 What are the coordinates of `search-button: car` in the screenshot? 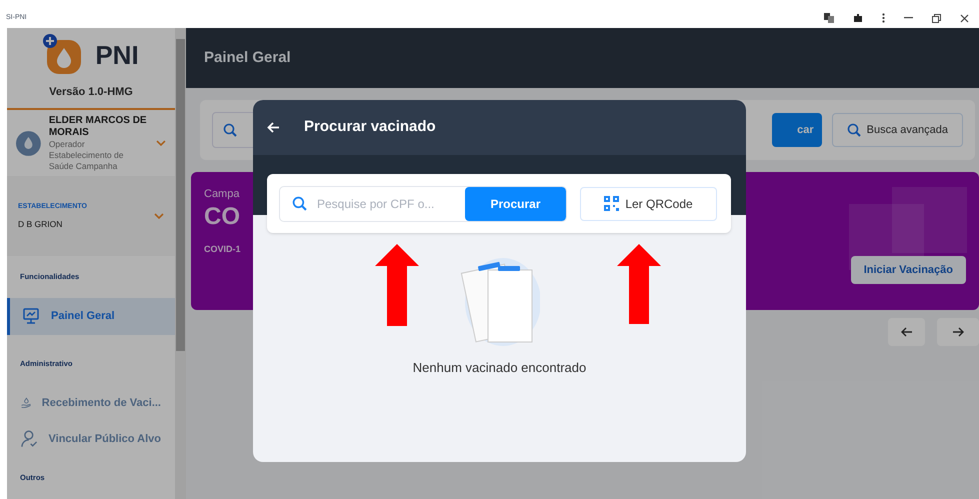 It's located at (797, 130).